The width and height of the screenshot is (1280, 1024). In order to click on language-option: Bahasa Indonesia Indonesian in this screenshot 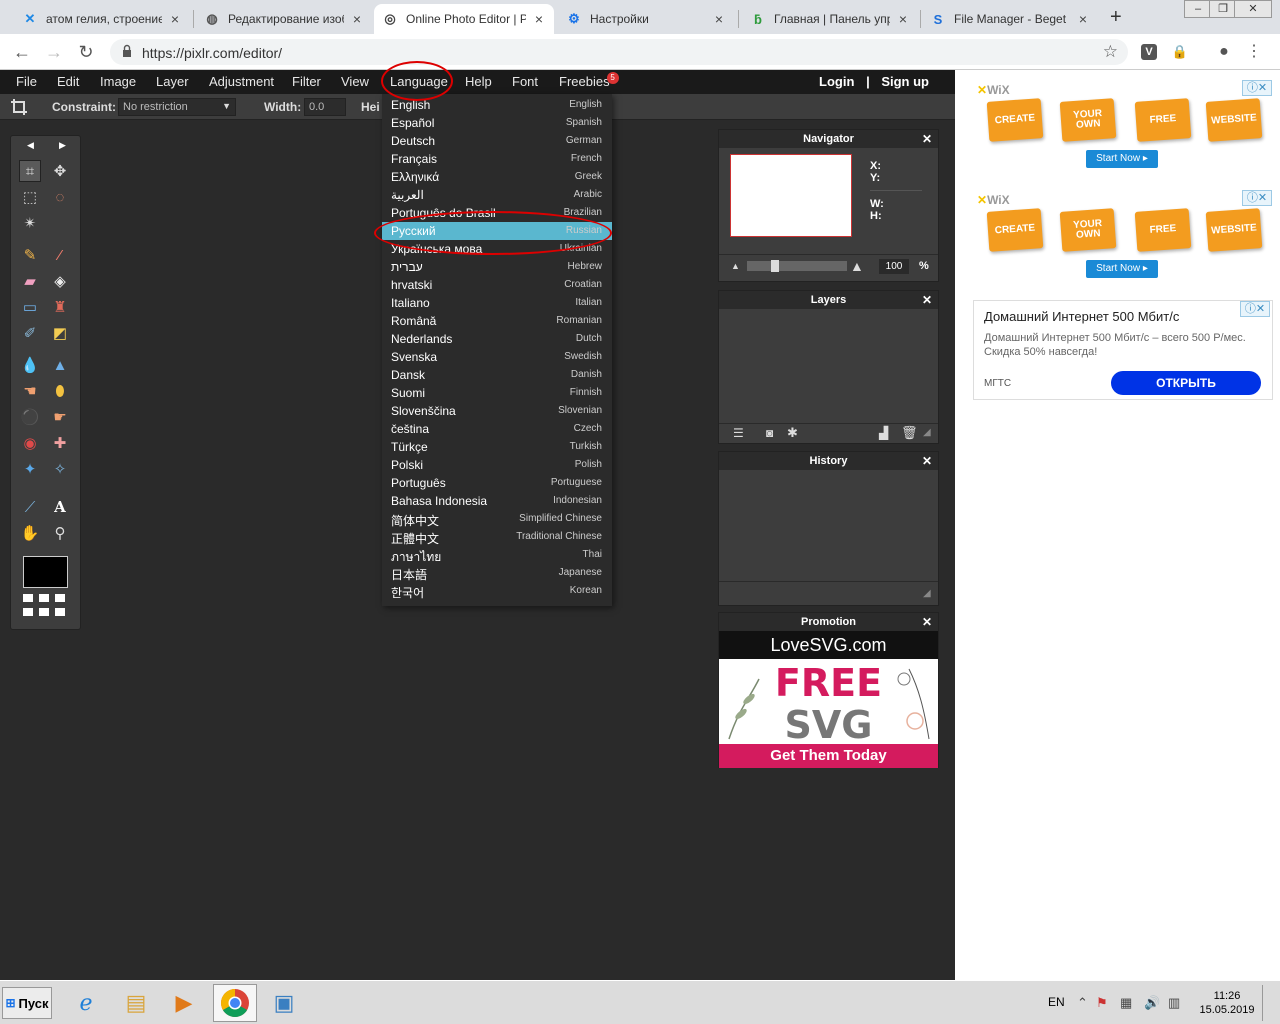, I will do `click(497, 501)`.